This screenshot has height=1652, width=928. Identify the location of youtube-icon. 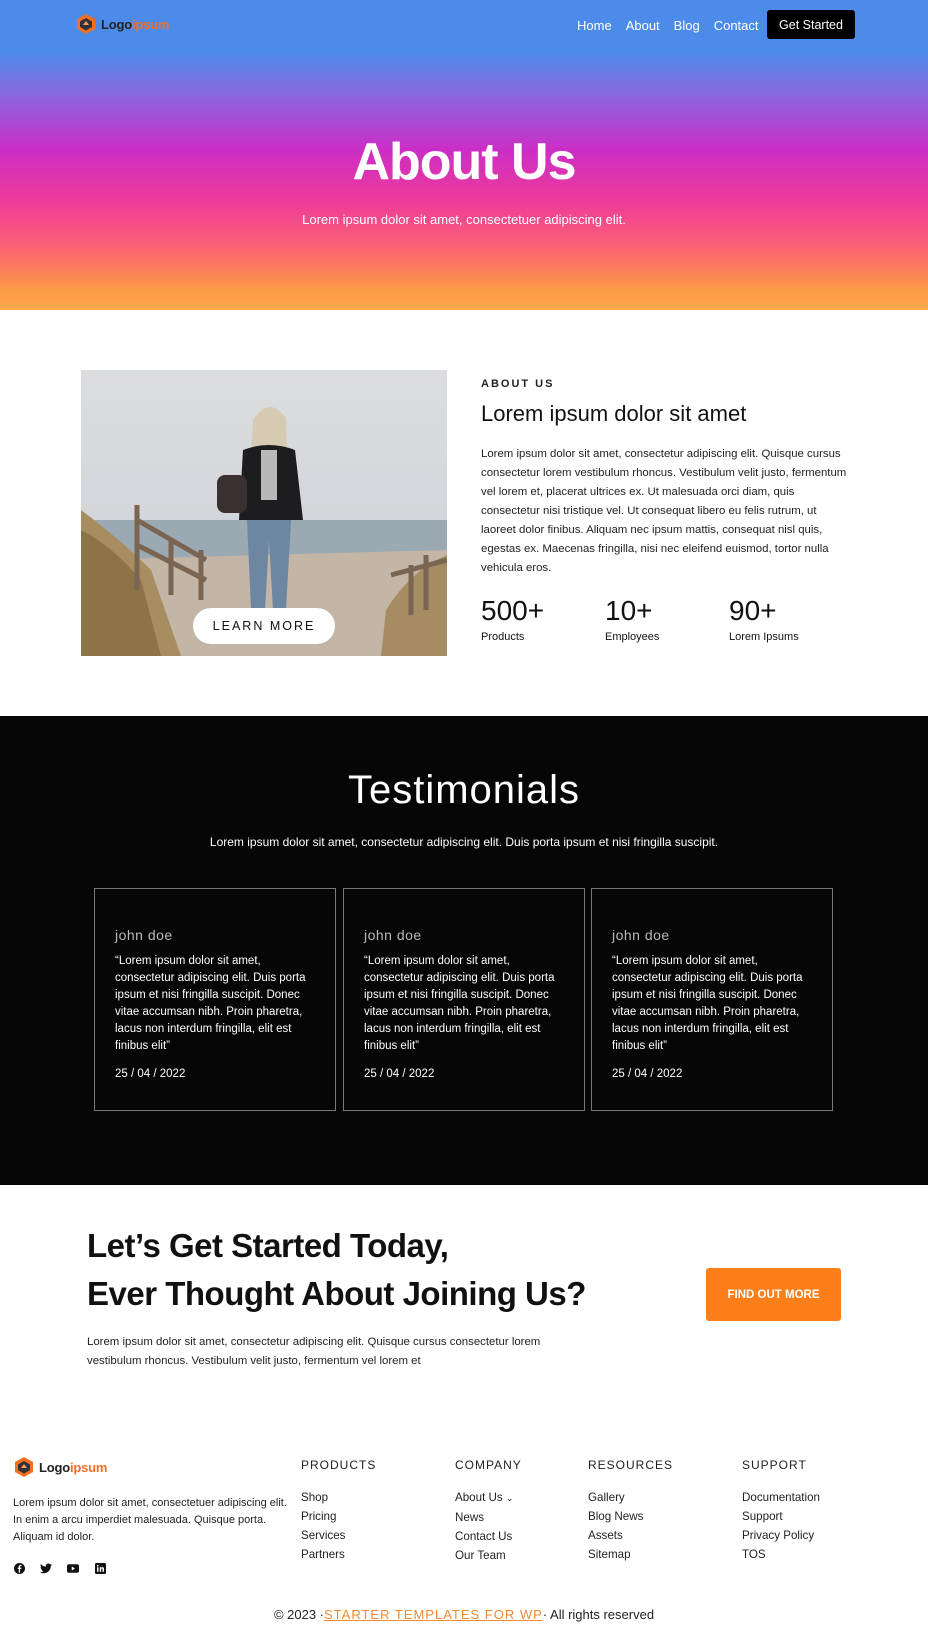
(73, 1568).